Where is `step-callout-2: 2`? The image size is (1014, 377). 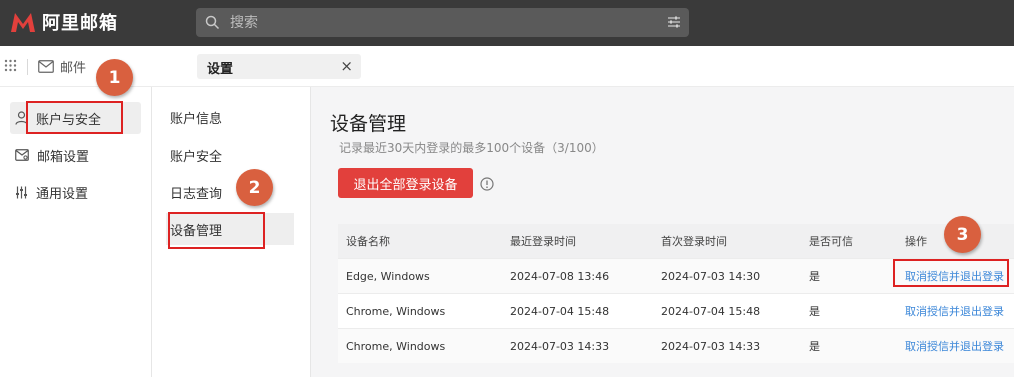 step-callout-2: 2 is located at coordinates (254, 187).